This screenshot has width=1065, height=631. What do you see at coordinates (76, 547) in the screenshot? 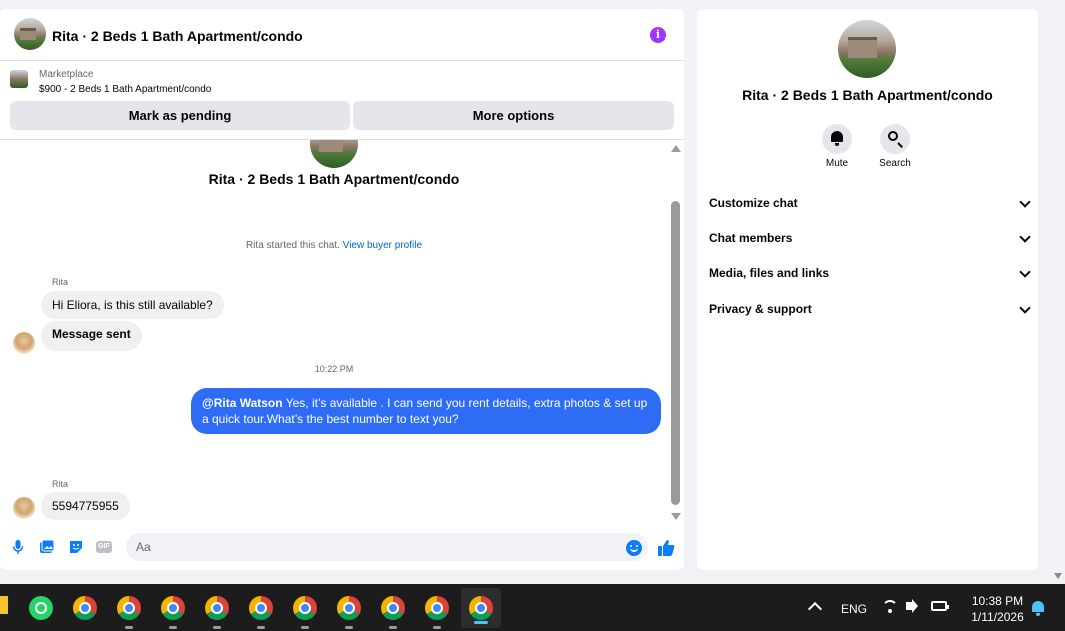
I see `sticker-icon` at bounding box center [76, 547].